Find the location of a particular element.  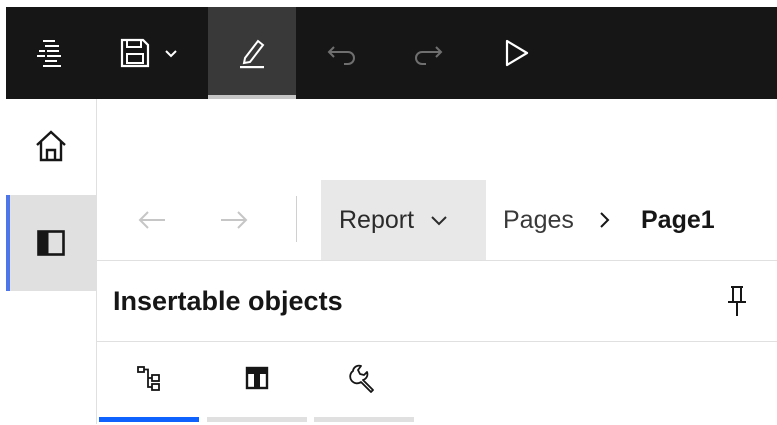

pin-button is located at coordinates (737, 301).